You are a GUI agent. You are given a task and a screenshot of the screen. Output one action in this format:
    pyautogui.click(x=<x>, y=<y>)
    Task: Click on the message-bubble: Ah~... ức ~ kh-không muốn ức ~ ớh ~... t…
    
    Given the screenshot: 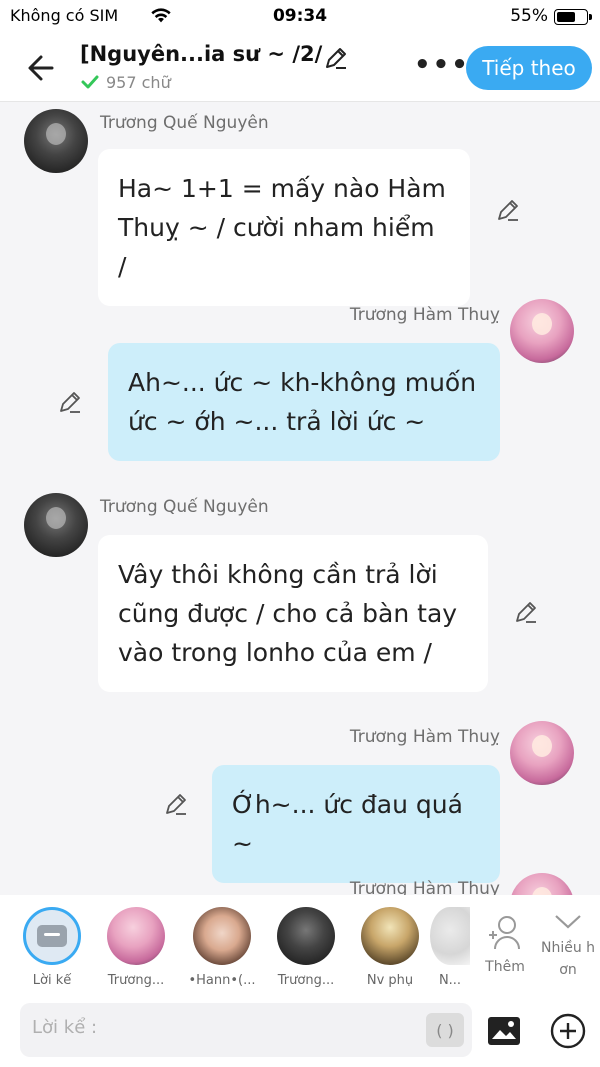 What is the action you would take?
    pyautogui.click(x=304, y=402)
    